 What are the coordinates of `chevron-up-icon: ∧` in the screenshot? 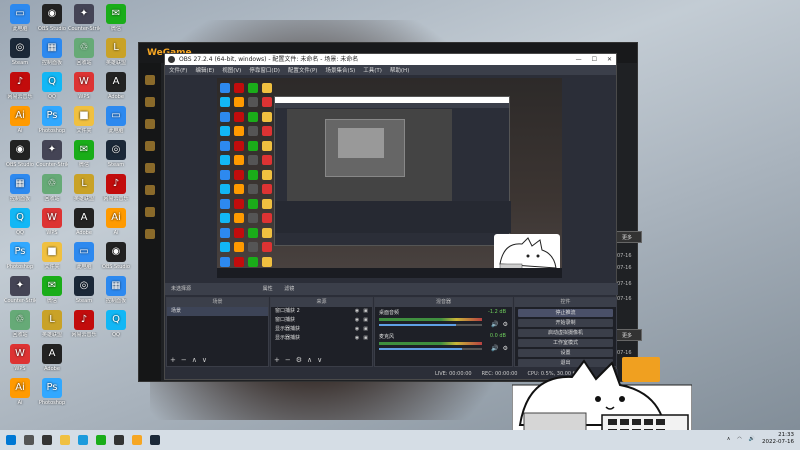 It's located at (729, 439).